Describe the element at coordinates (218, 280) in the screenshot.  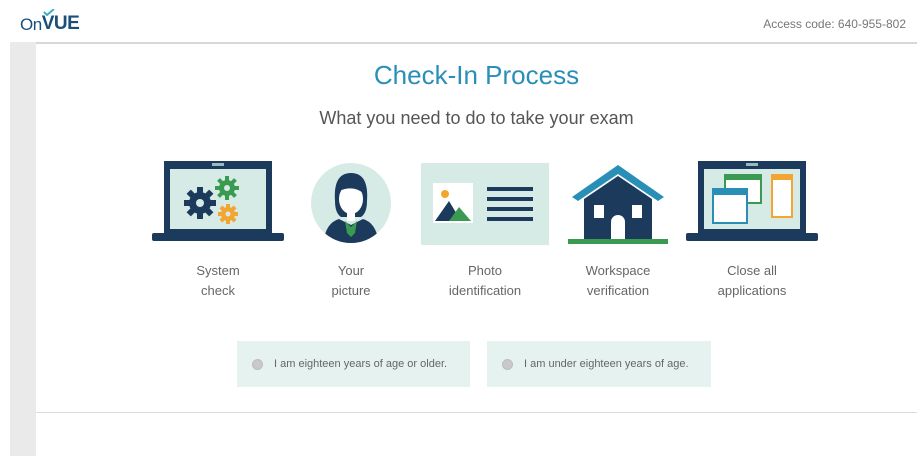
I see `step-label: System check` at that location.